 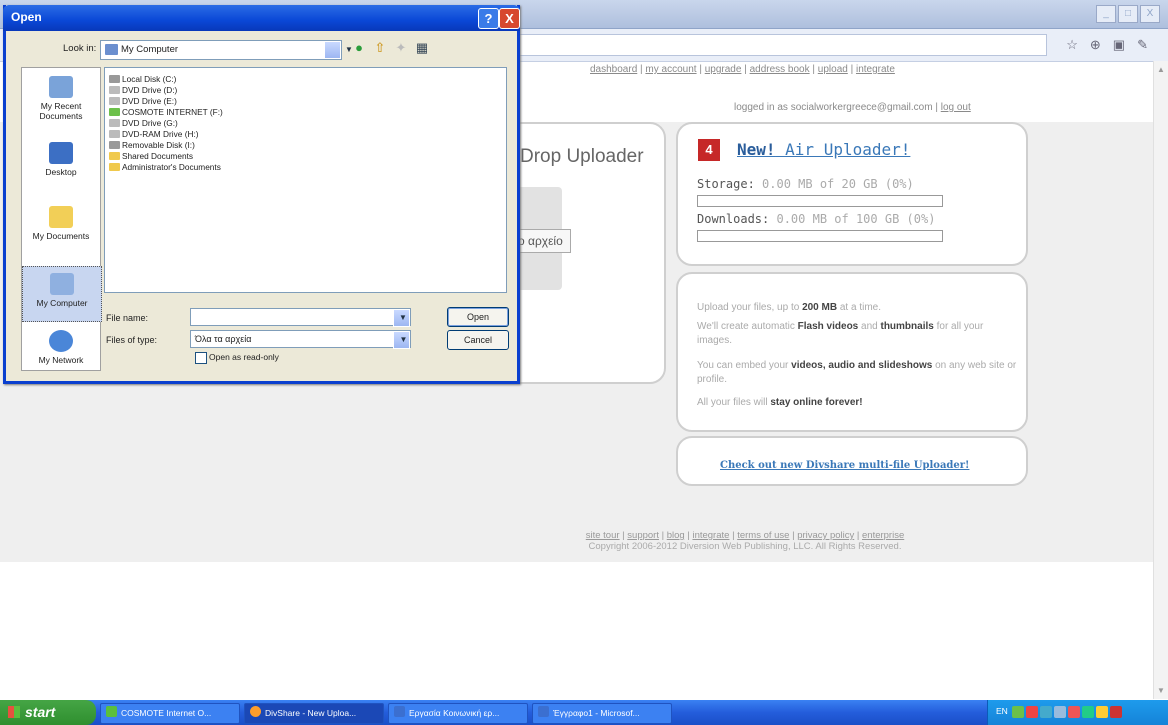 What do you see at coordinates (1072, 45) in the screenshot?
I see `star-icon: ☆` at bounding box center [1072, 45].